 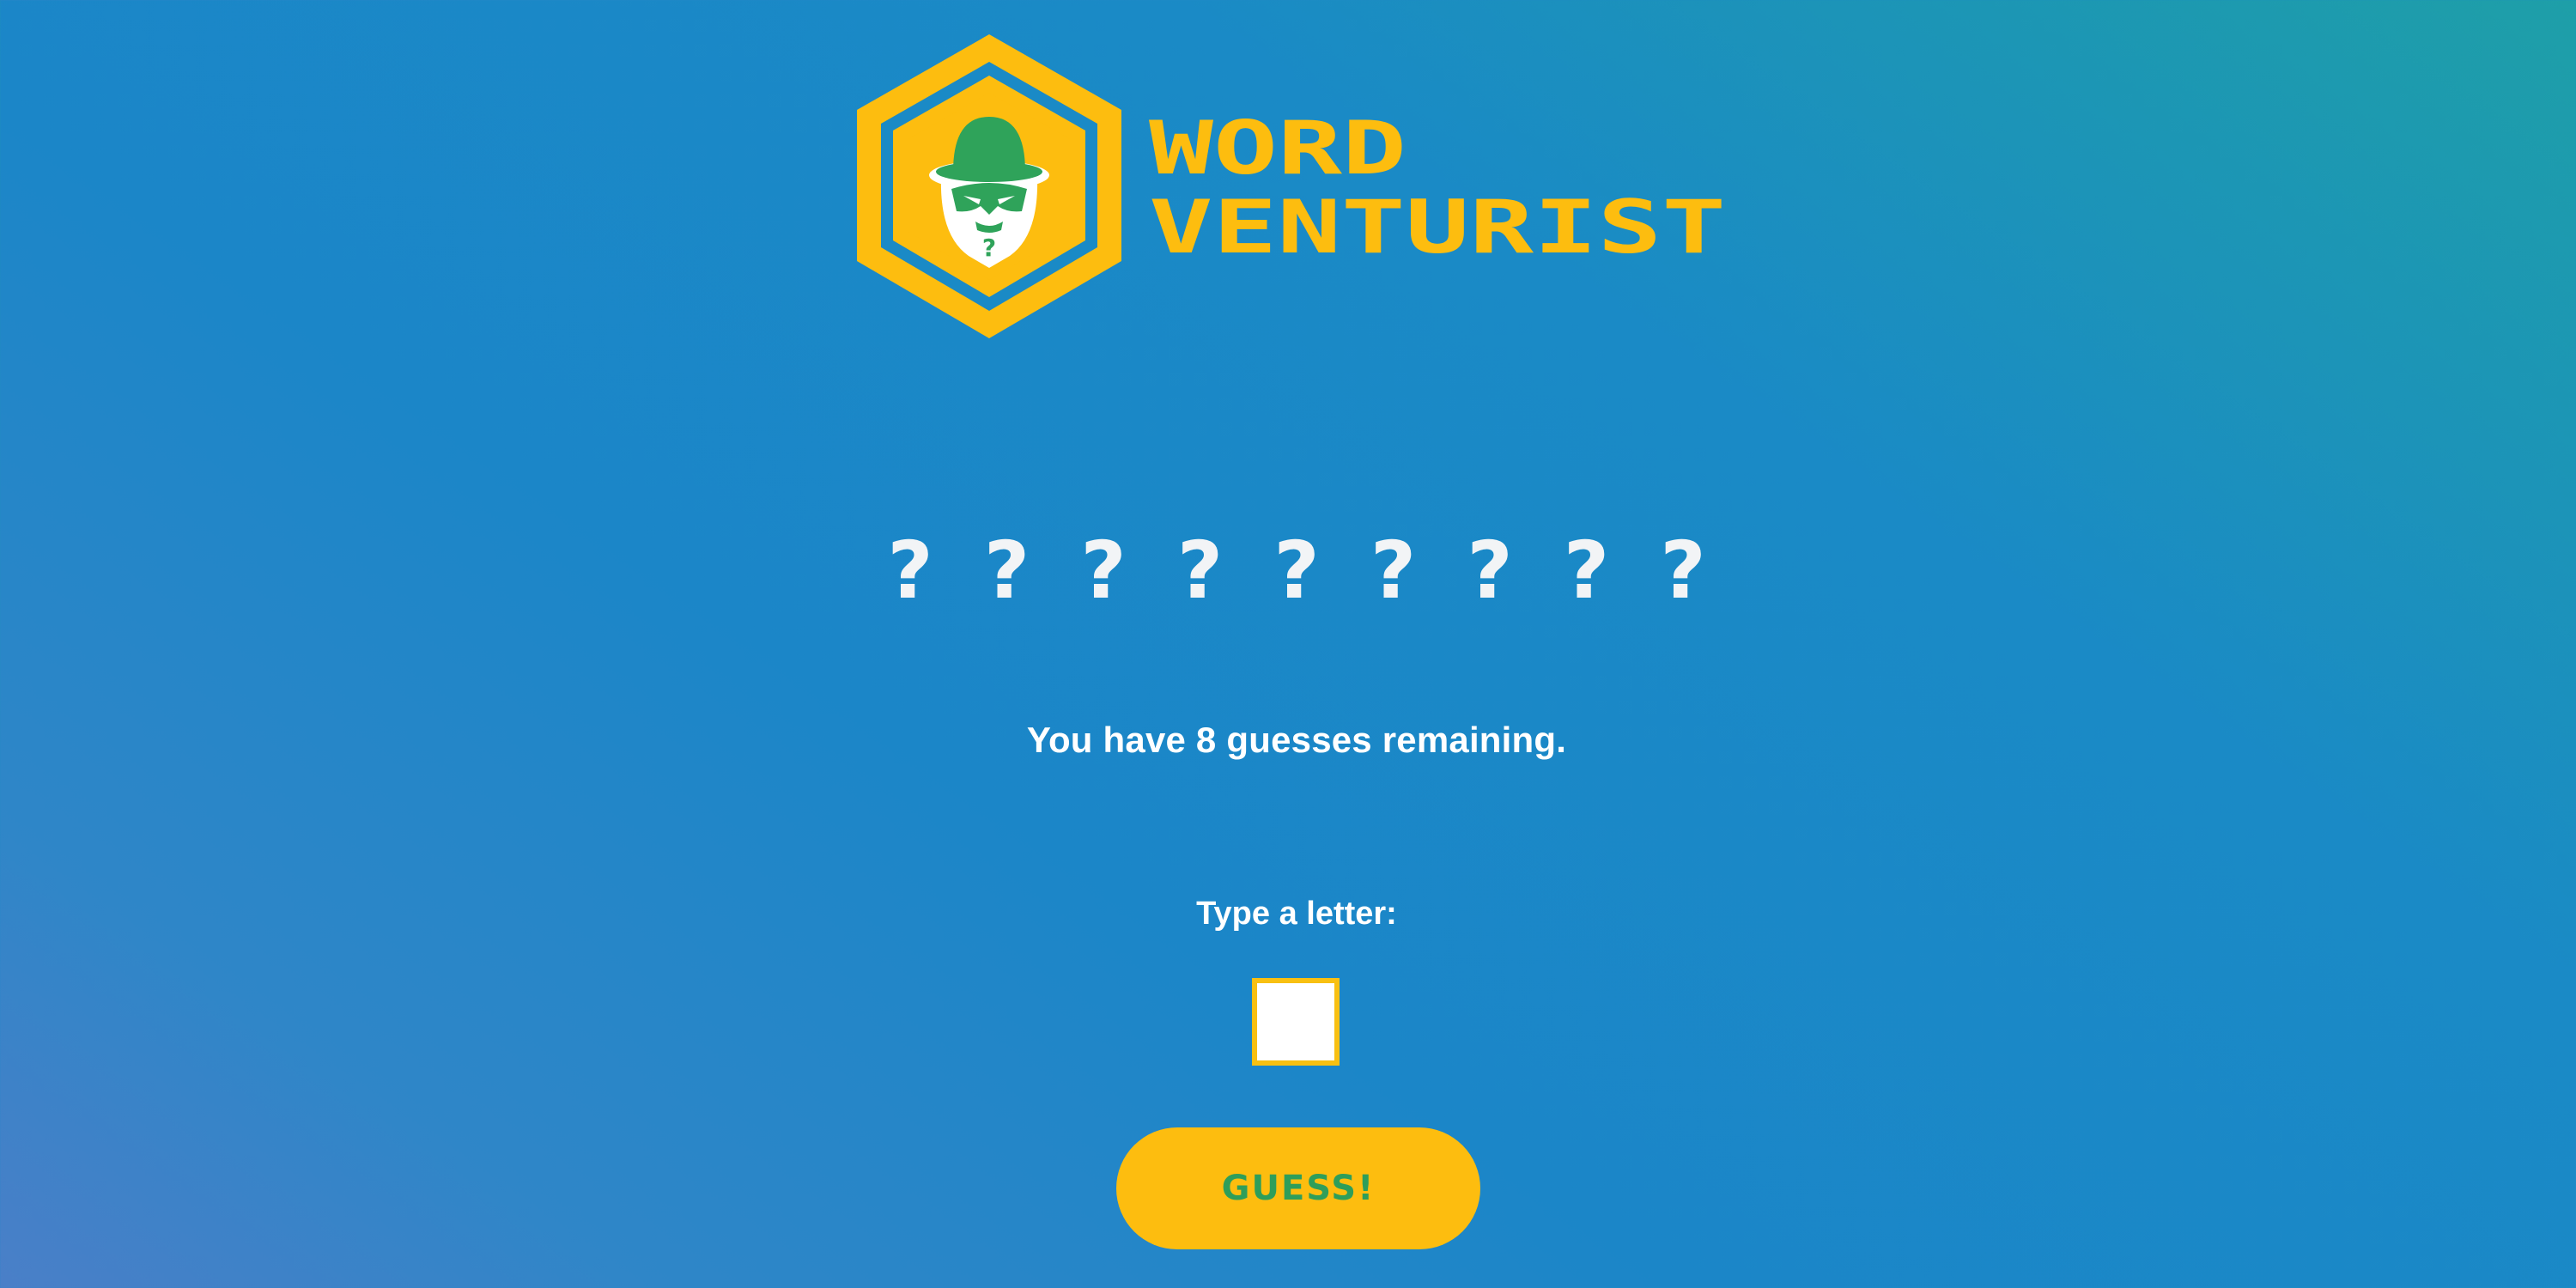 What do you see at coordinates (1437, 228) in the screenshot?
I see `logo-word-line2: VENTURIST` at bounding box center [1437, 228].